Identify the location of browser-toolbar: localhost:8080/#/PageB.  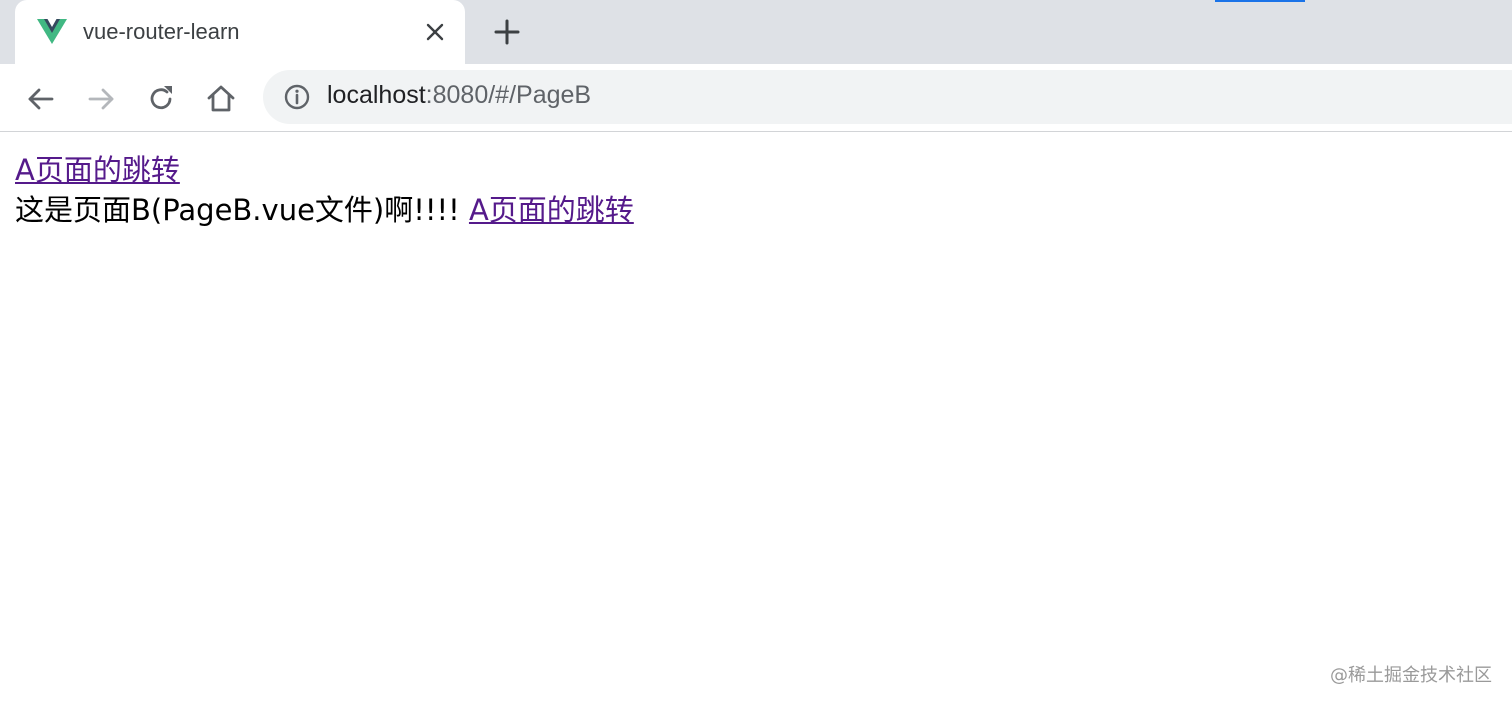
(756, 98).